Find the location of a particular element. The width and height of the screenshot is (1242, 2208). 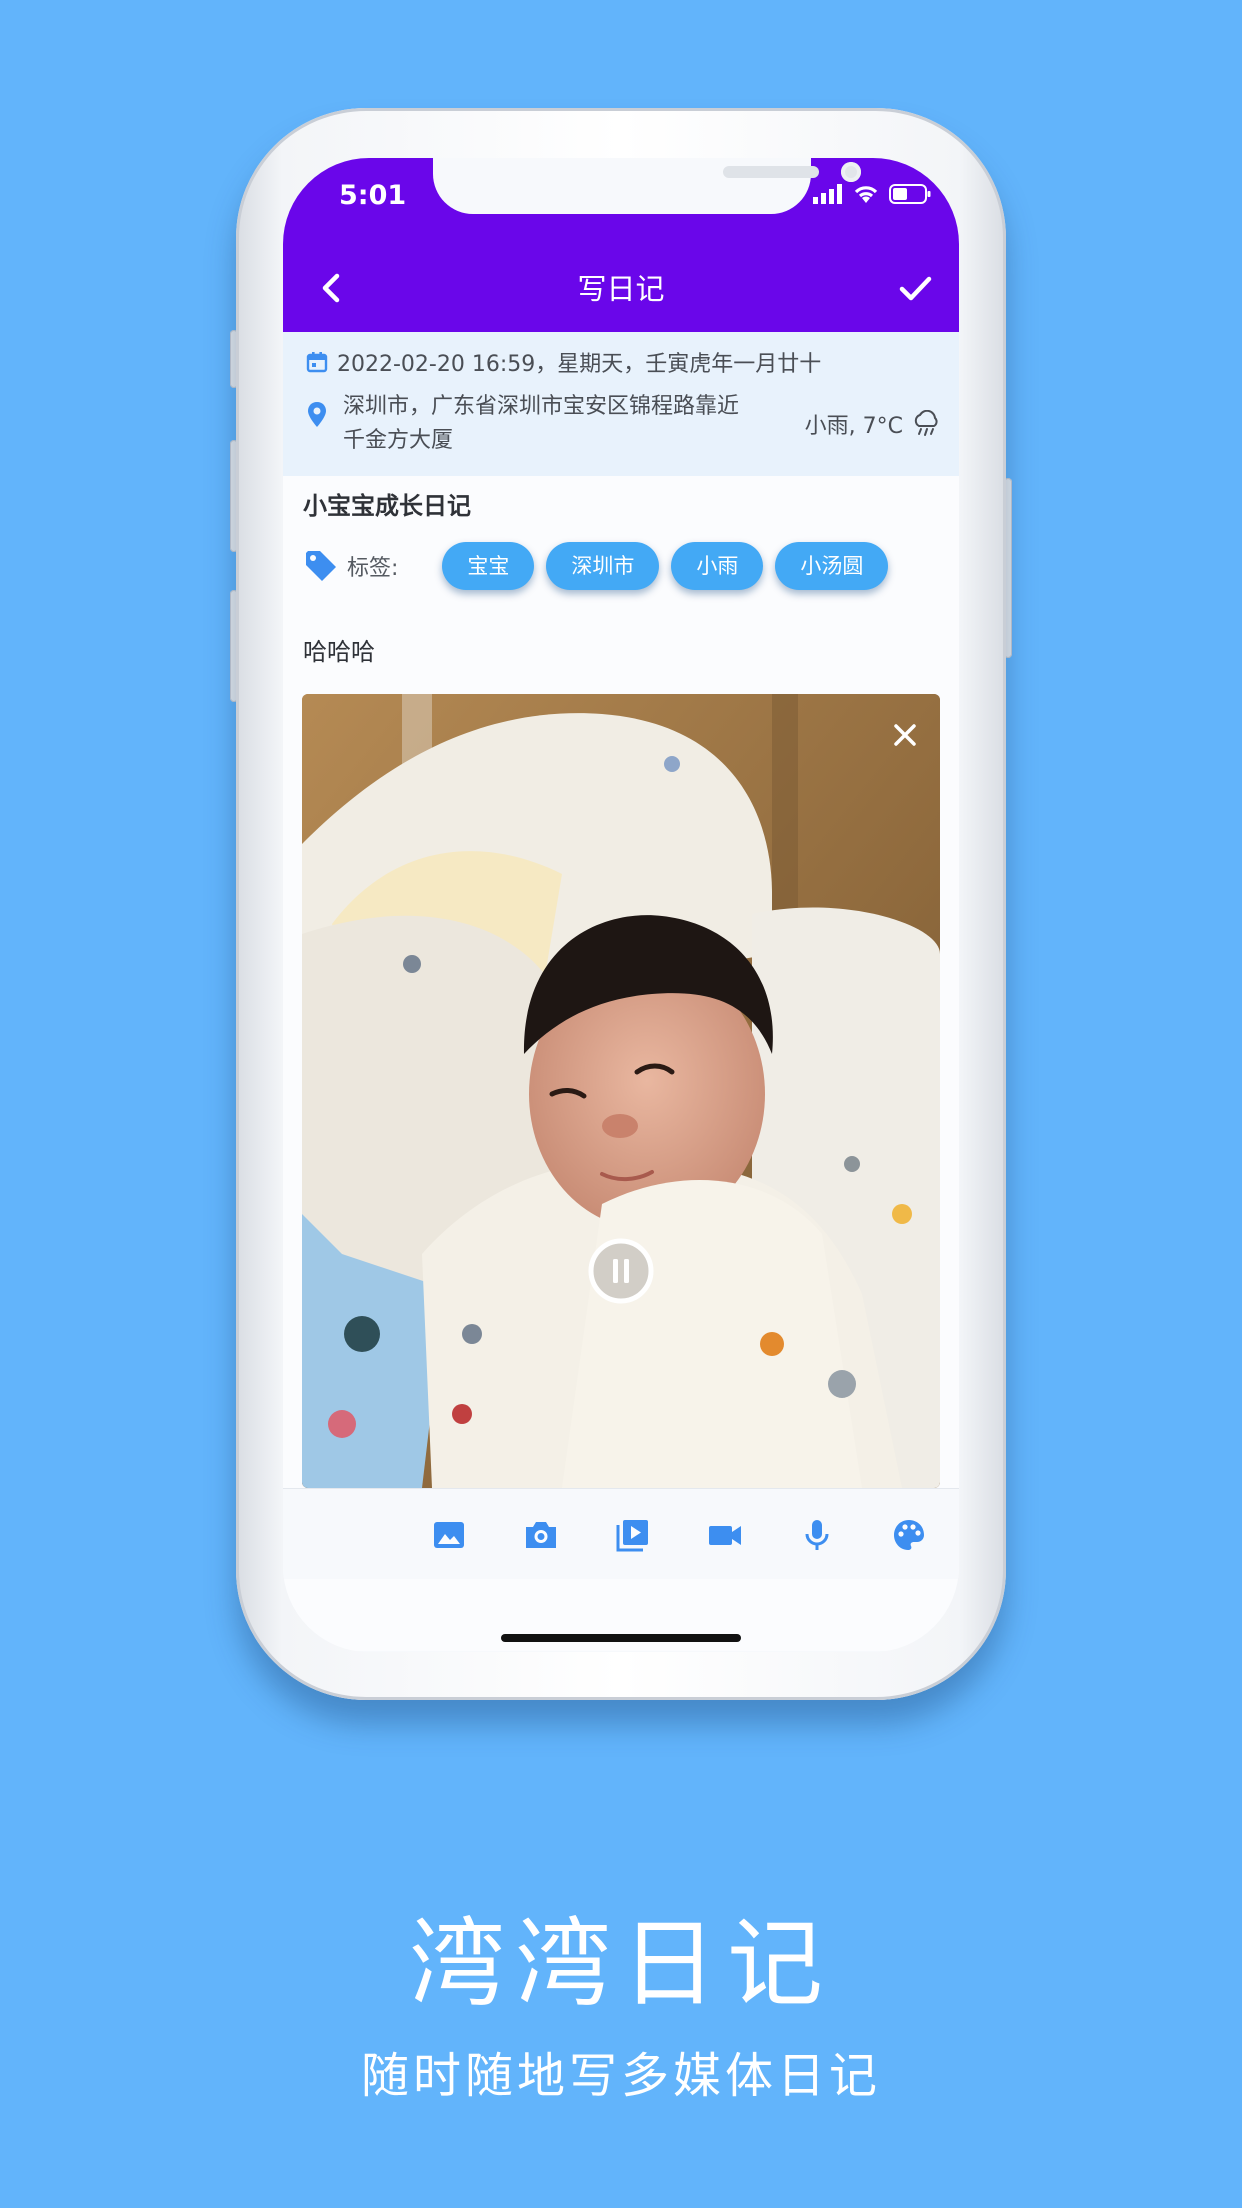

image-icon is located at coordinates (449, 1535).